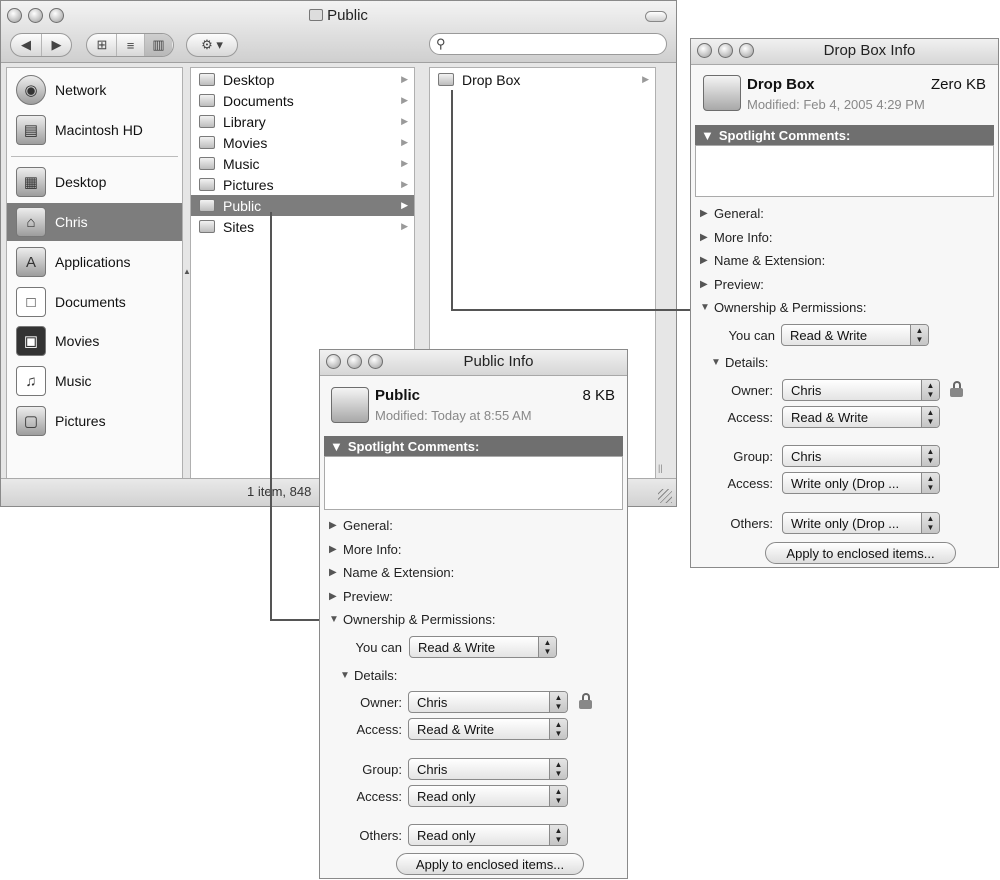 The width and height of the screenshot is (1000, 880). I want to click on item-size: Zero KB, so click(958, 84).